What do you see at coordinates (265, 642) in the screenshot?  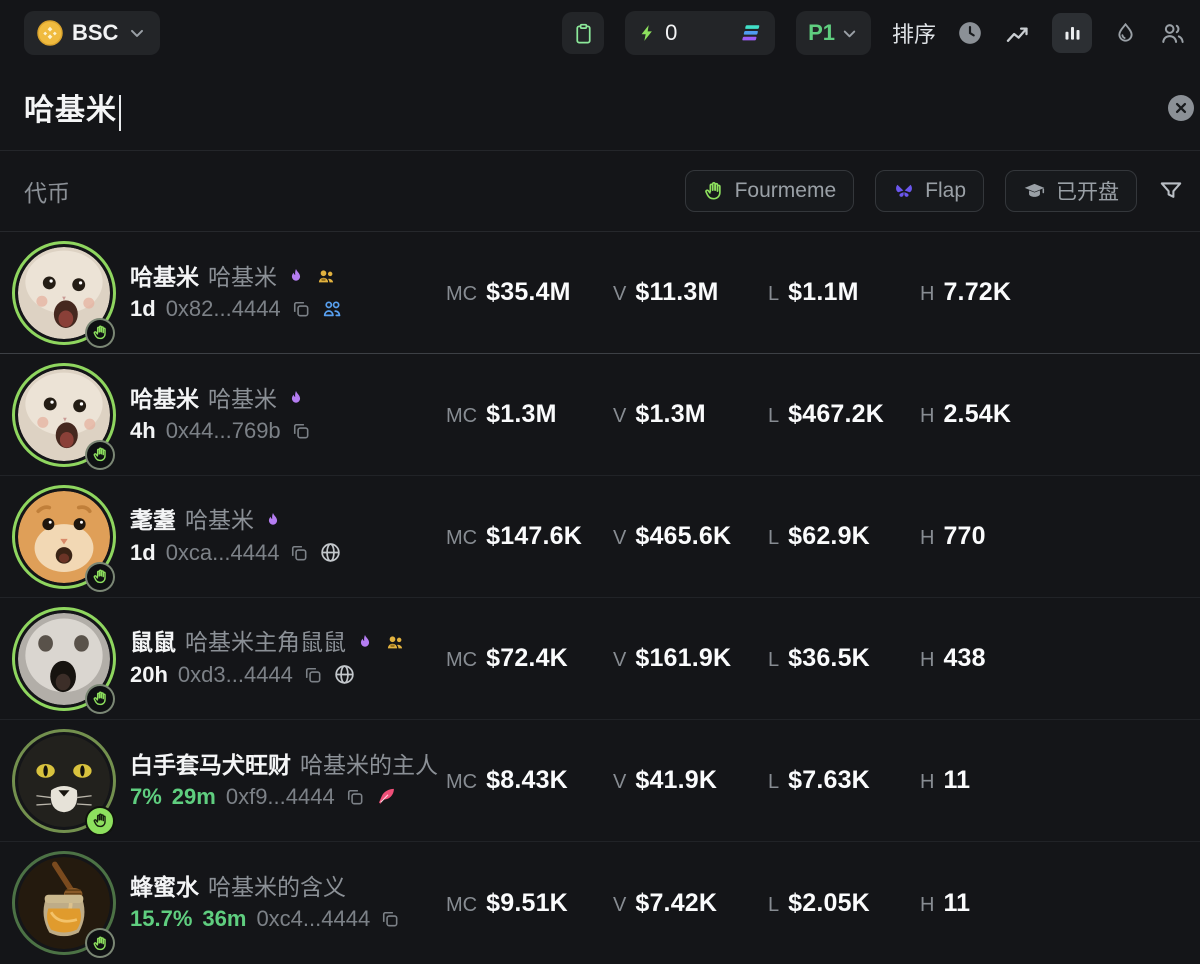 I see `token-fullname: 哈基米主角鼠鼠` at bounding box center [265, 642].